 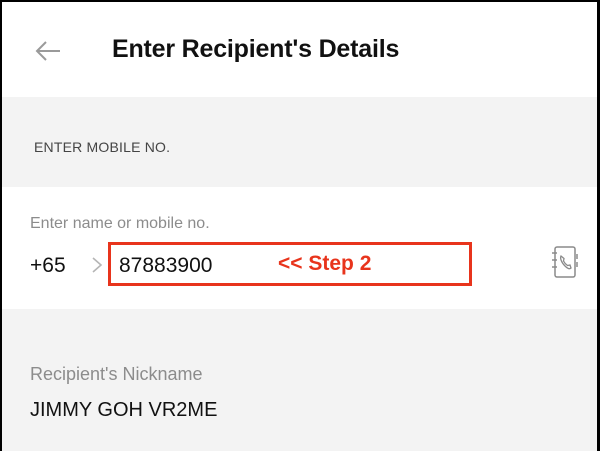 What do you see at coordinates (48, 51) in the screenshot?
I see `arrow-left-icon` at bounding box center [48, 51].